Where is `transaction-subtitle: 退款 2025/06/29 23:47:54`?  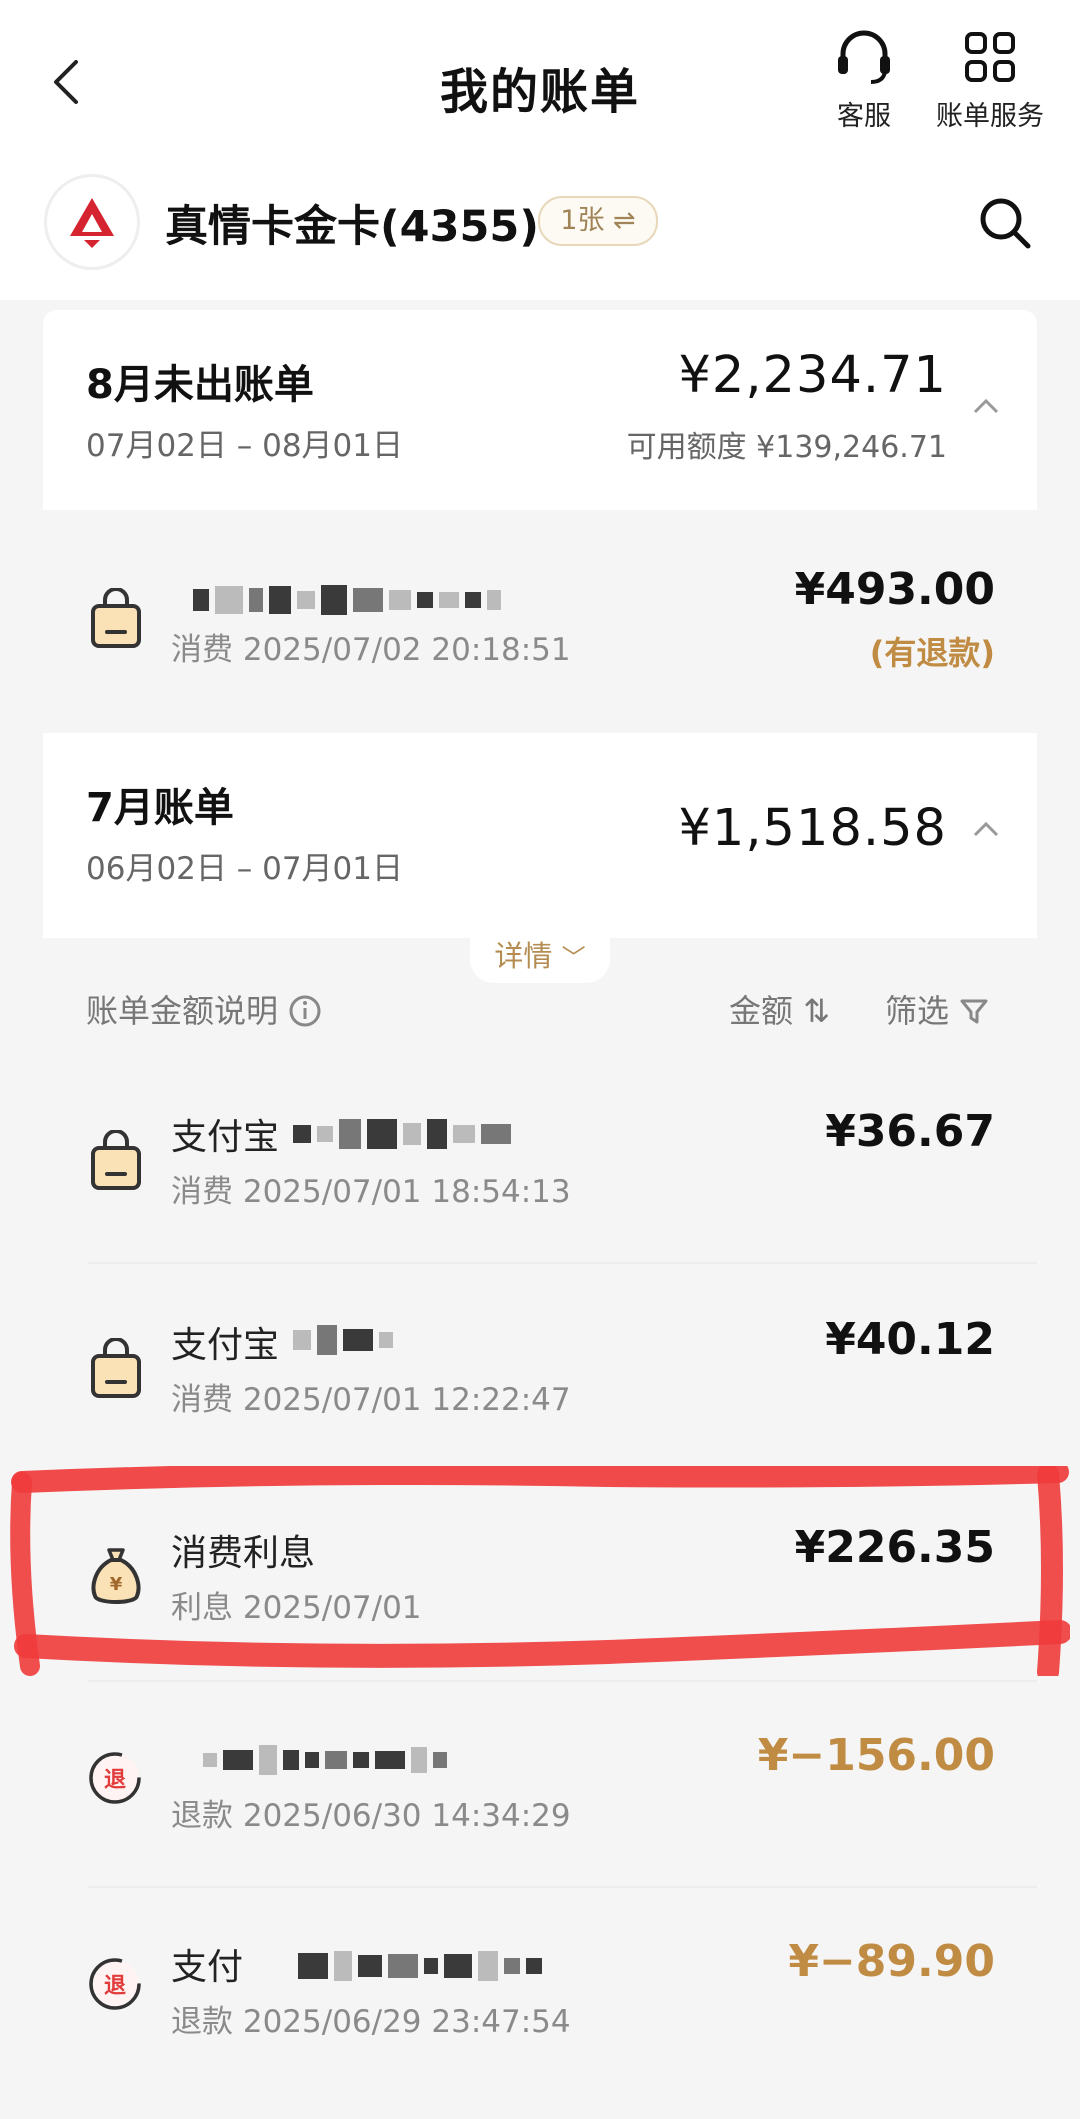
transaction-subtitle: 退款 2025/06/29 23:47:54 is located at coordinates (371, 2022).